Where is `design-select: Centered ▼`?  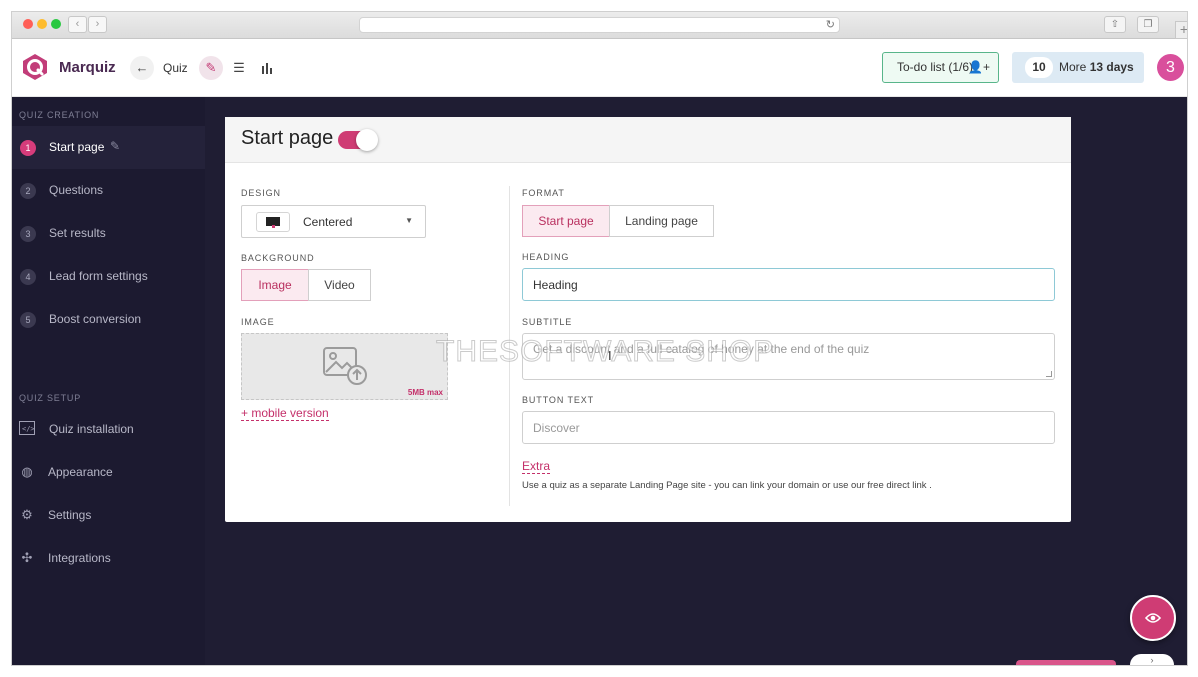 design-select: Centered ▼ is located at coordinates (333, 221).